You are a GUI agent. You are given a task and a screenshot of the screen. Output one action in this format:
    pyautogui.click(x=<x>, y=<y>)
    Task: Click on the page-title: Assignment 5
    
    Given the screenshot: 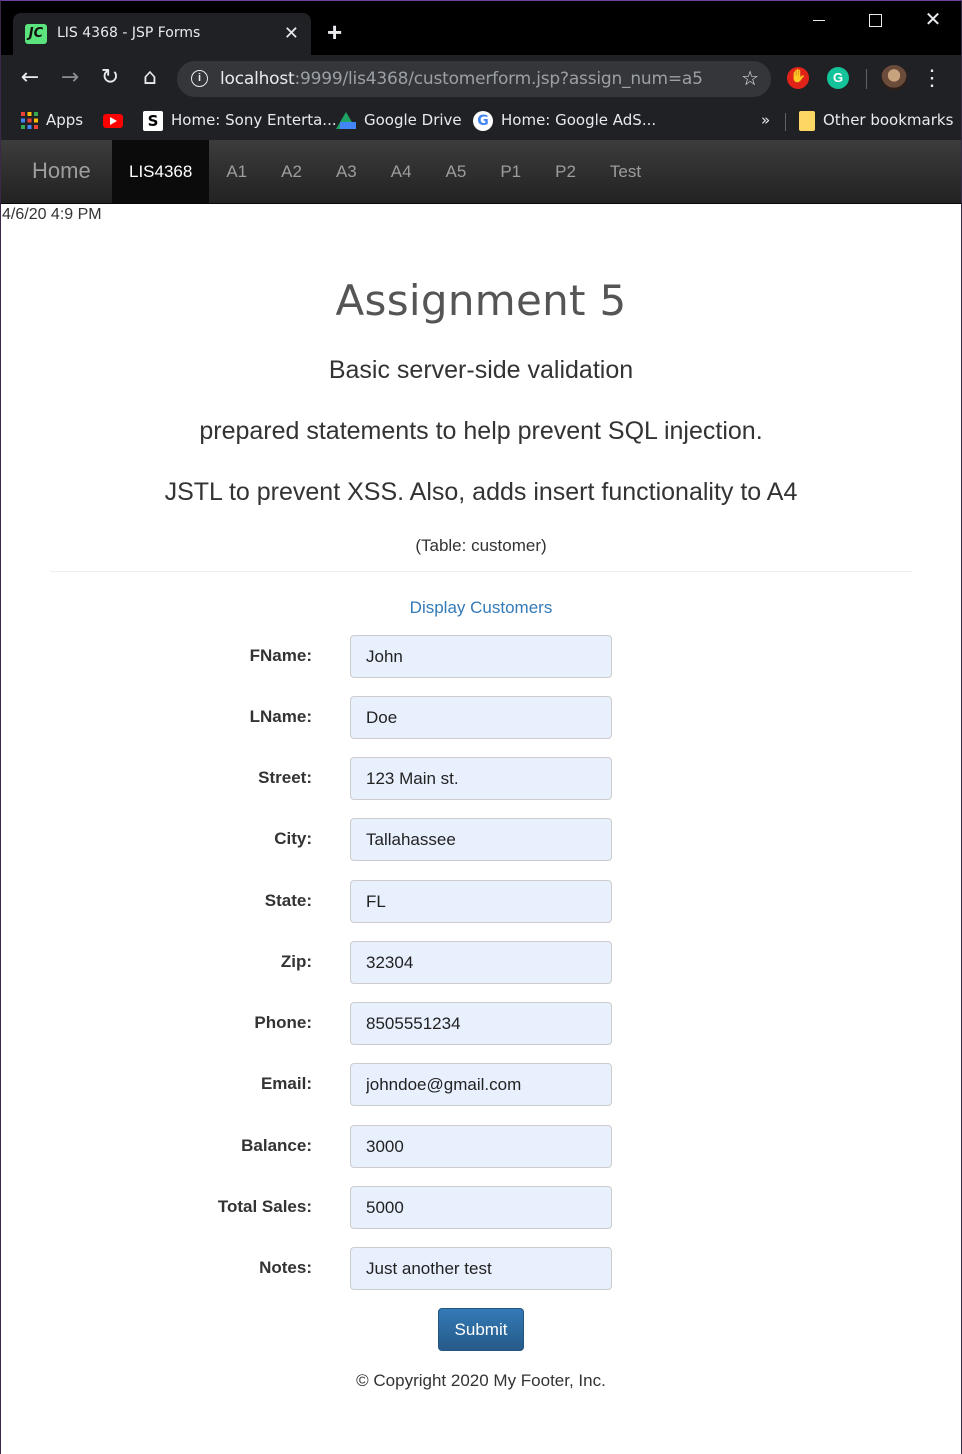 What is the action you would take?
    pyautogui.click(x=481, y=300)
    